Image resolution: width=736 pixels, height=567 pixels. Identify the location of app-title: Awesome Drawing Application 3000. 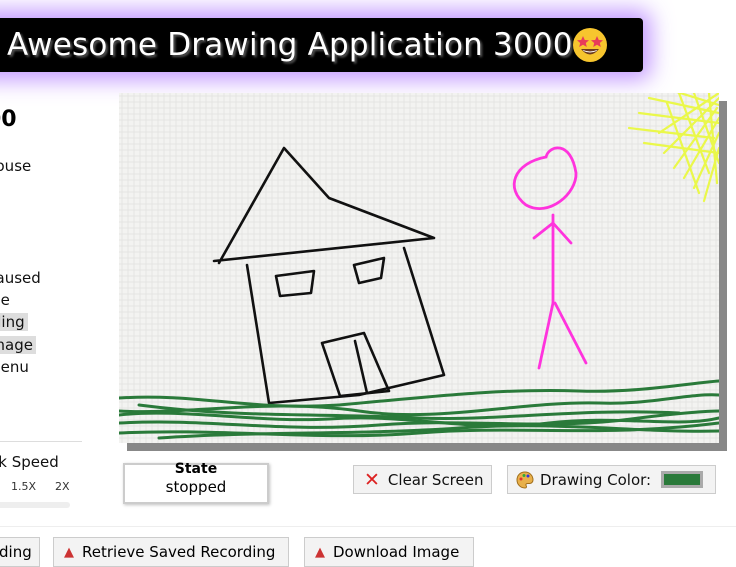
(290, 45).